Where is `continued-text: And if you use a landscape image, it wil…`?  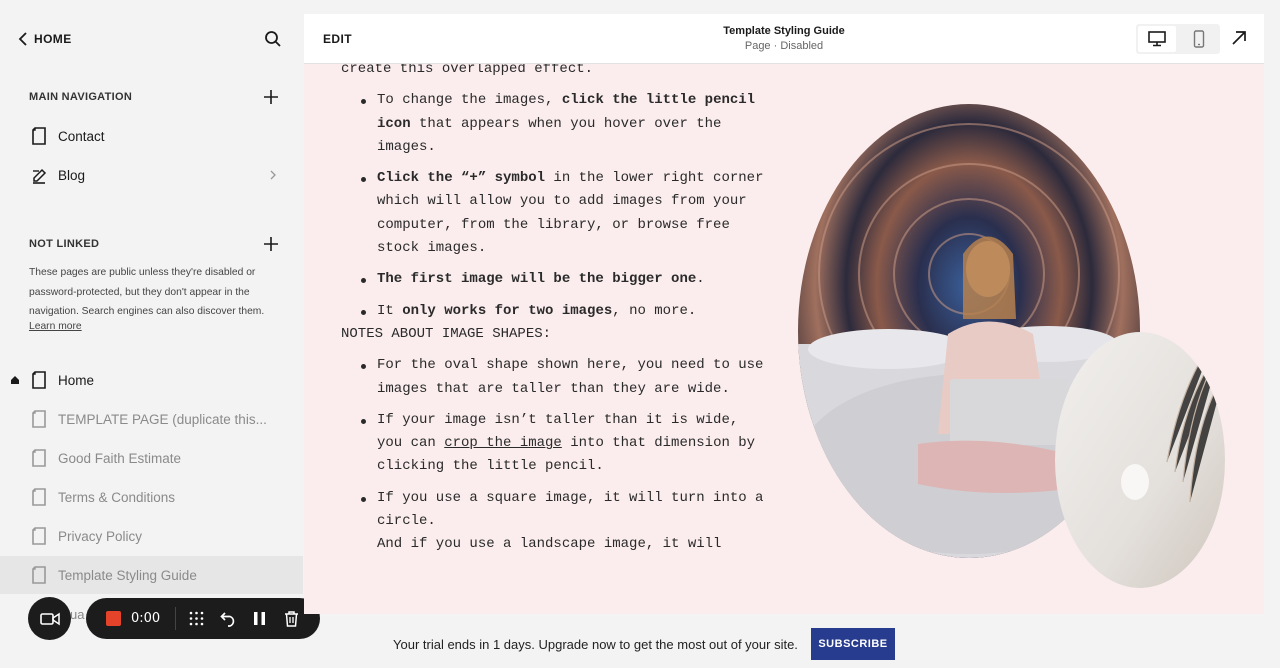
continued-text: And if you use a landscape image, it wil… is located at coordinates (549, 544).